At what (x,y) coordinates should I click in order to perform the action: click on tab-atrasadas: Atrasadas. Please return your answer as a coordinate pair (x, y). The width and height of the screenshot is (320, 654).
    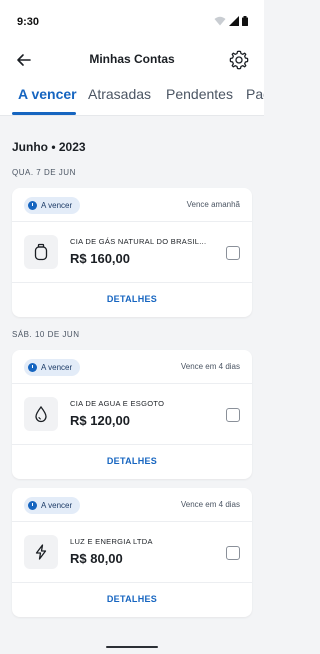
    Looking at the image, I should click on (119, 94).